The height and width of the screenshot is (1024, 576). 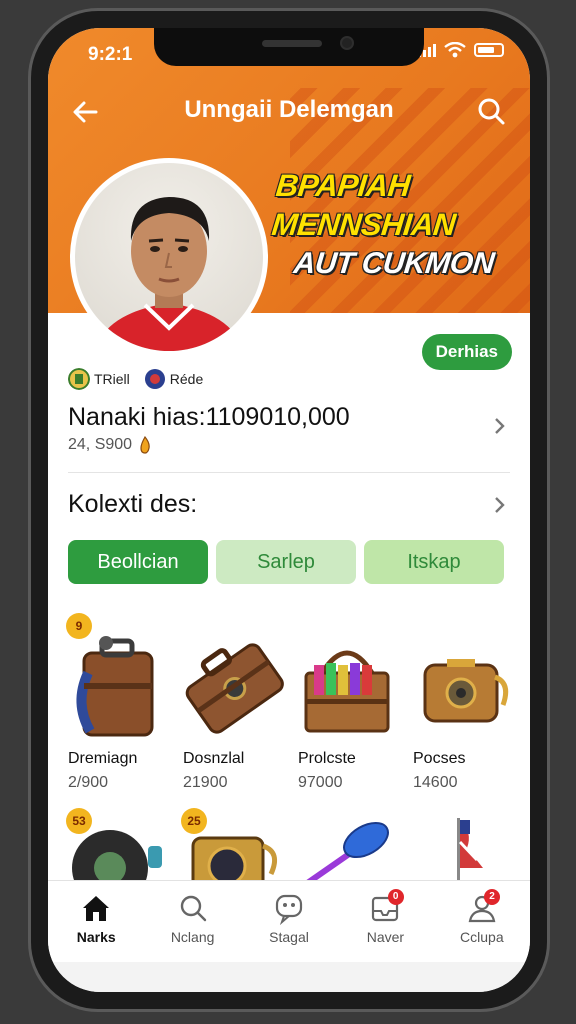 I want to click on speaker-grille, so click(x=292, y=43).